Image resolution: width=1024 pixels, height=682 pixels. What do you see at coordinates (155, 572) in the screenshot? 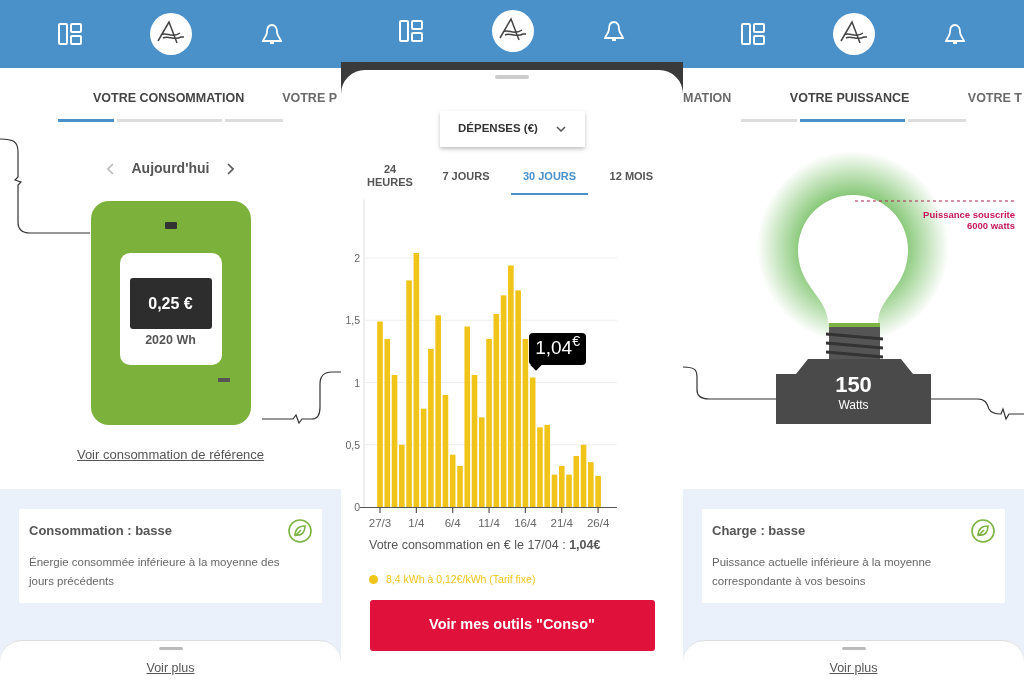
I see `card-description: Énergie consommée inférieure à la moyenne des jours précédents` at bounding box center [155, 572].